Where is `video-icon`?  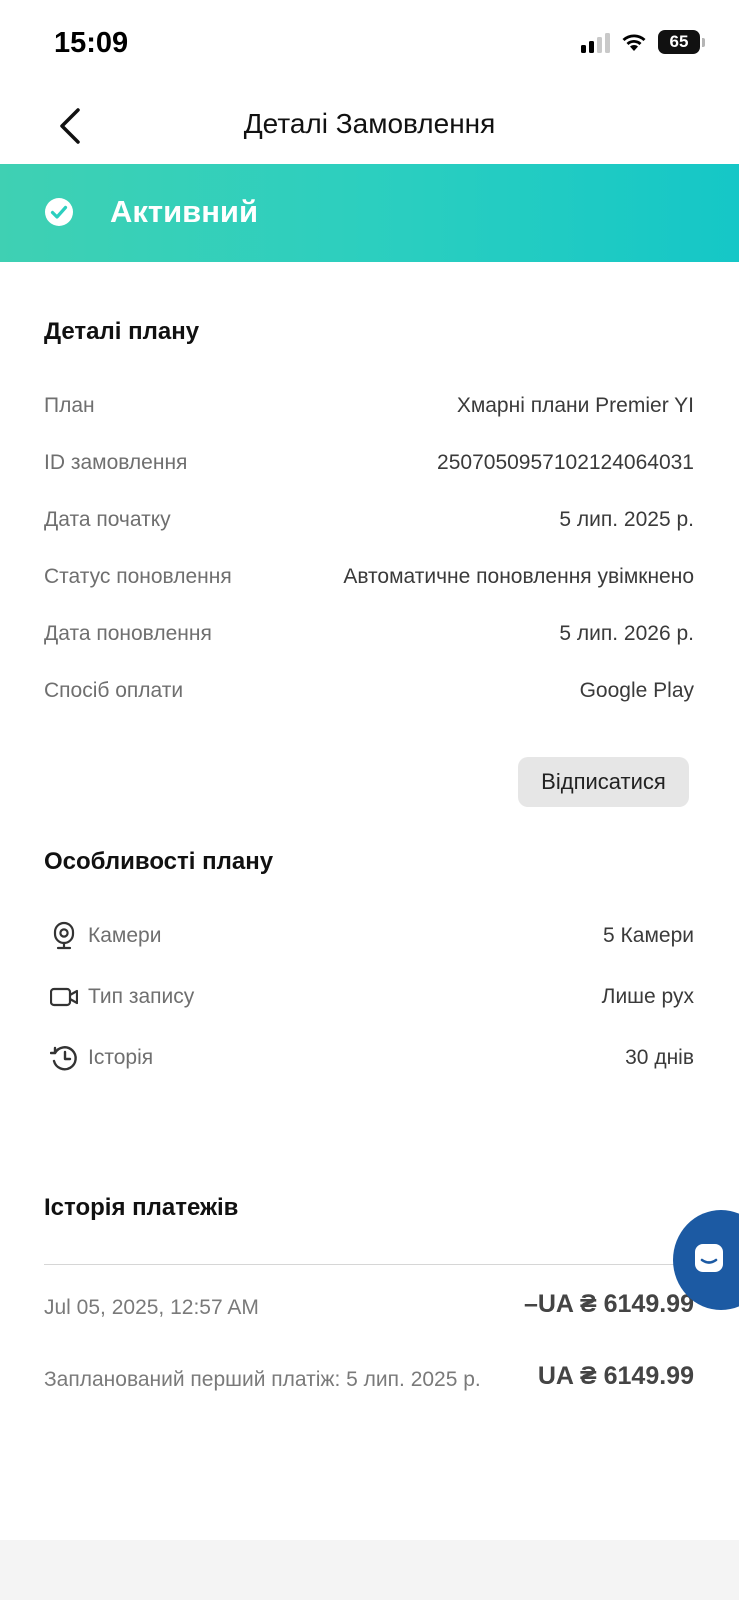 video-icon is located at coordinates (64, 997).